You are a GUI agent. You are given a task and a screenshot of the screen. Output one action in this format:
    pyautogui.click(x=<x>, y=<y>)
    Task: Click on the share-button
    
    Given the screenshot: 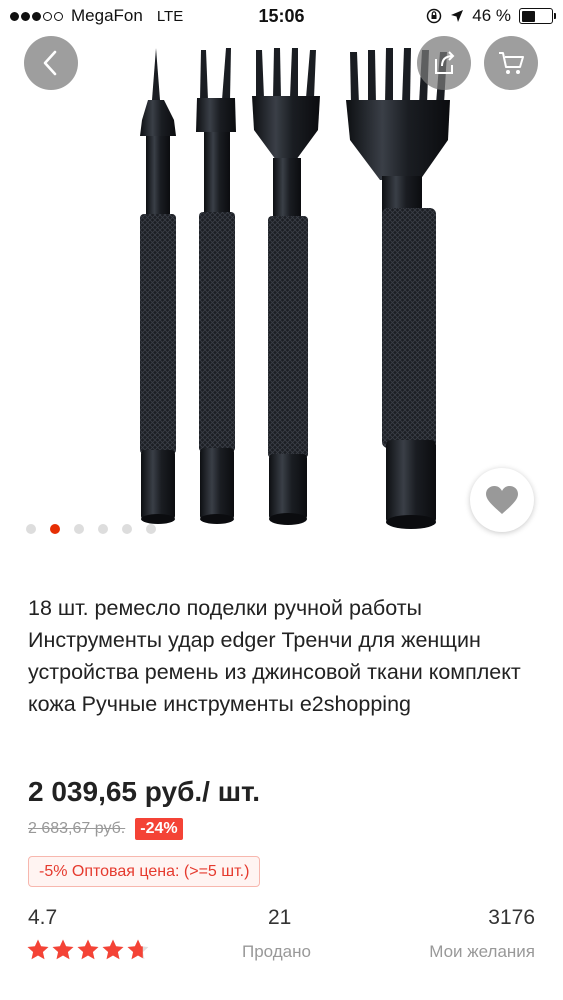 What is the action you would take?
    pyautogui.click(x=444, y=63)
    